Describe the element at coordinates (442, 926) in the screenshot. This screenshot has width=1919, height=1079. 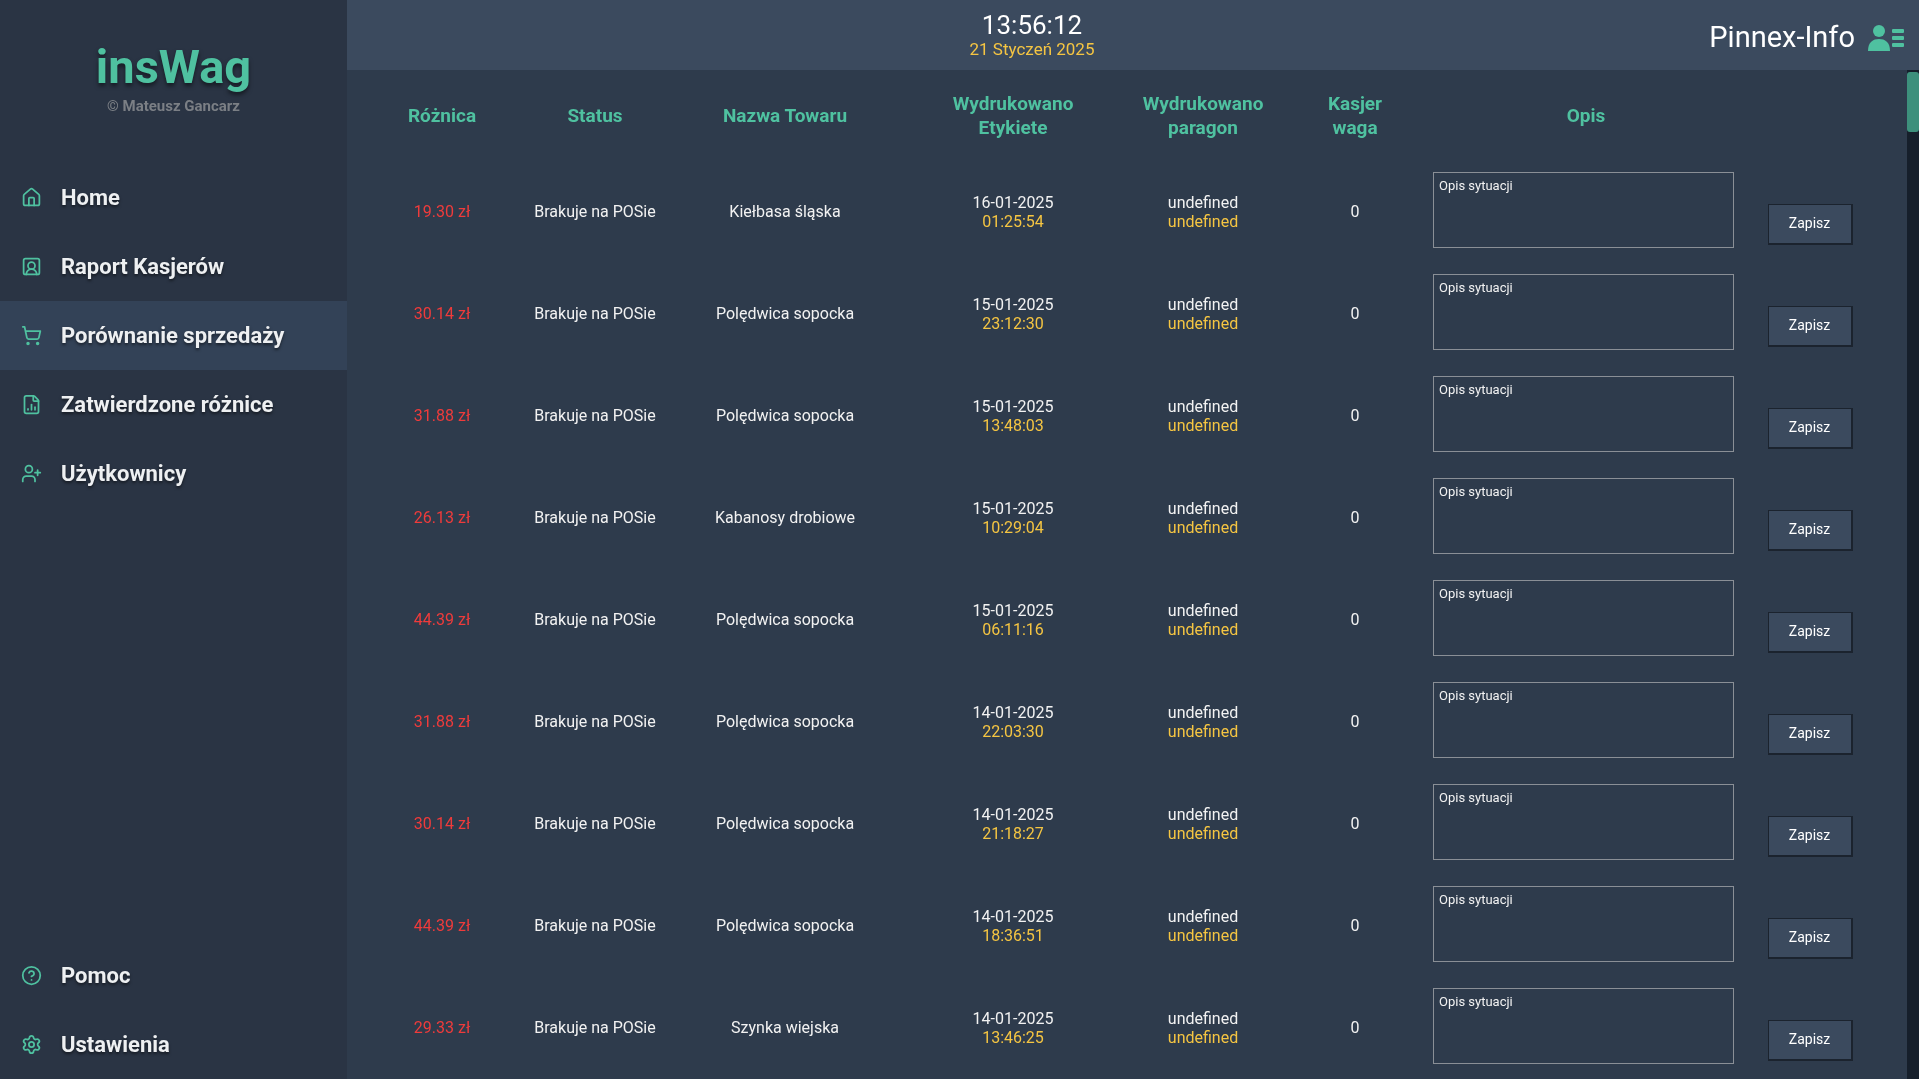
I see `difference-cell-text: 44.39 zł` at that location.